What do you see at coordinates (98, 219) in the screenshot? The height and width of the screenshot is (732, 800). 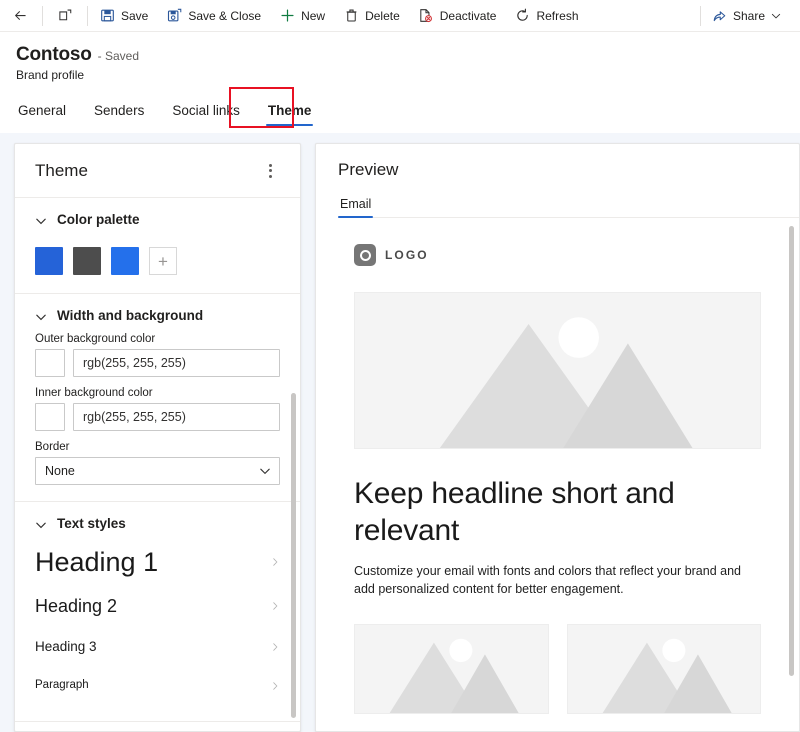 I see `section-color-palette-title: Color palette` at bounding box center [98, 219].